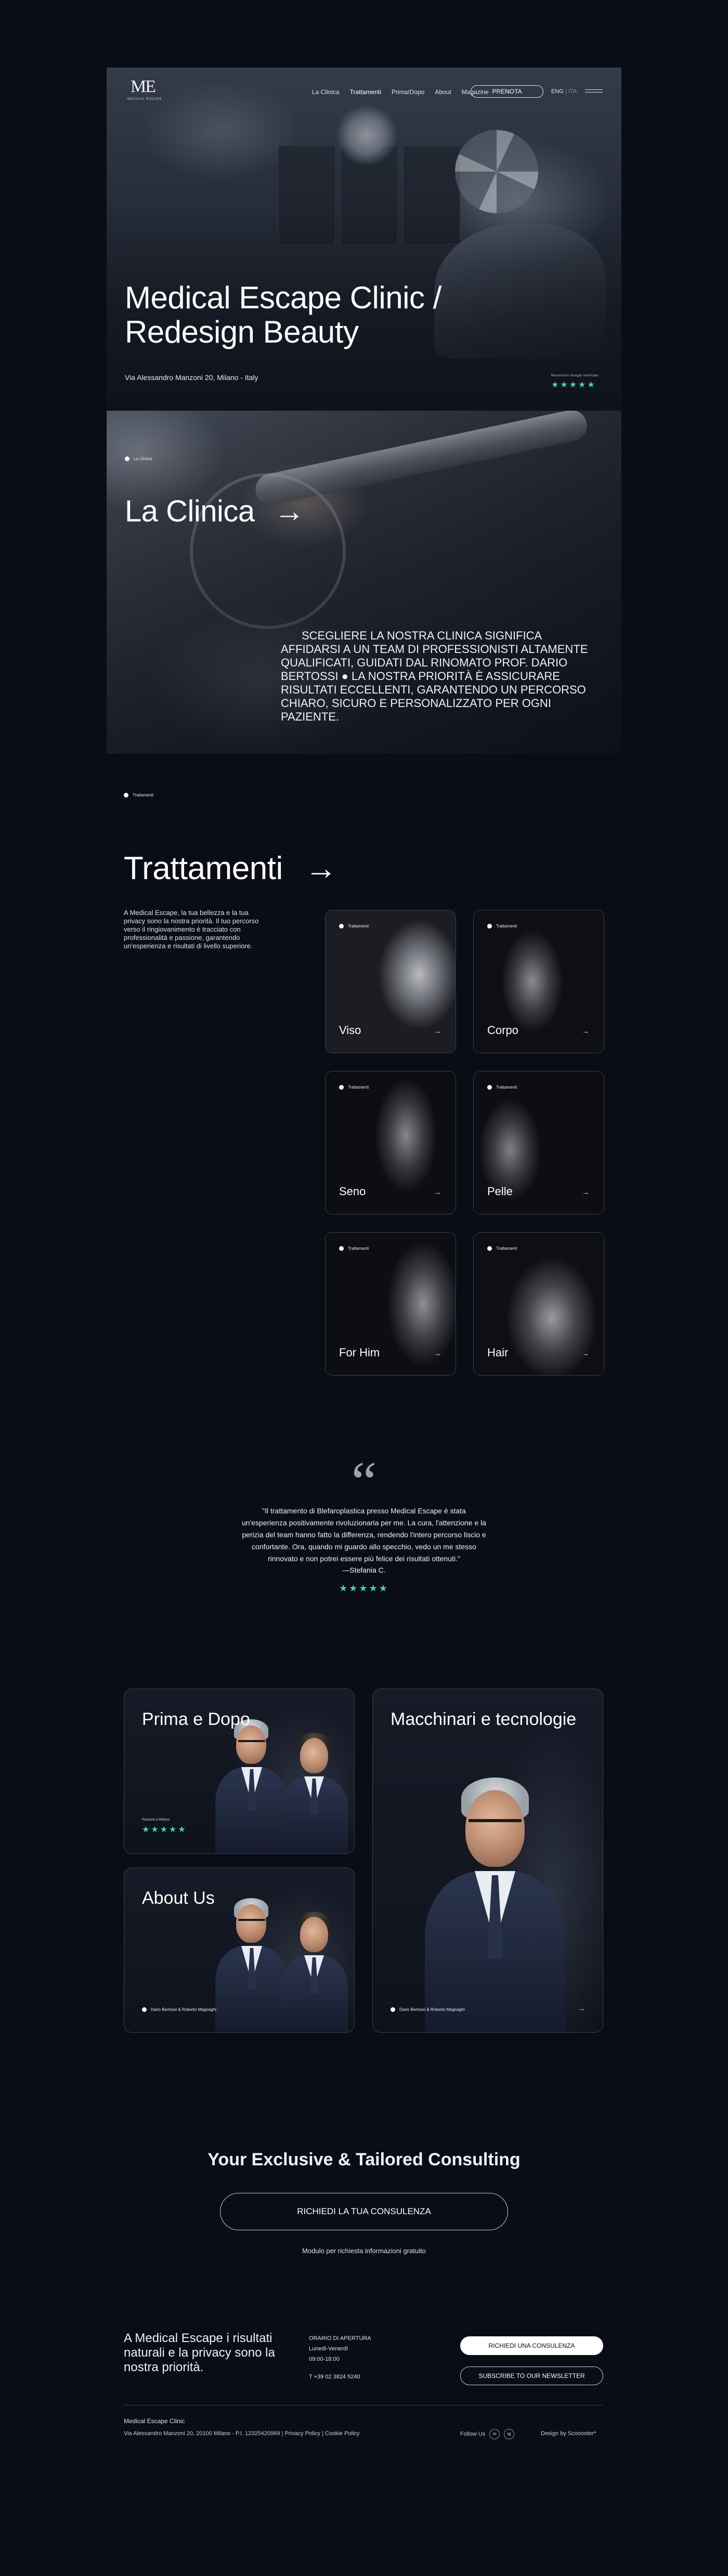 The image size is (728, 2576). I want to click on linkedin-icon: in, so click(494, 2434).